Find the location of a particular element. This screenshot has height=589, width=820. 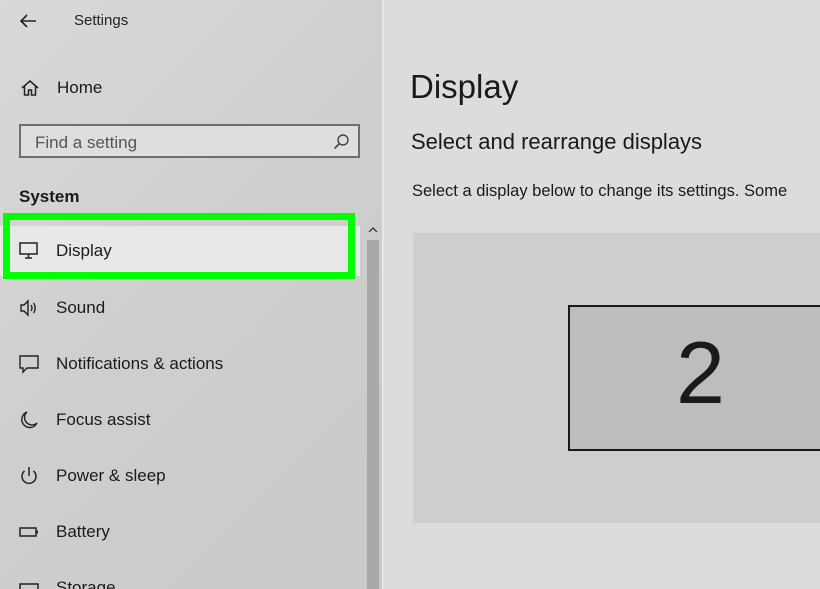

display-tile: 2 is located at coordinates (694, 378).